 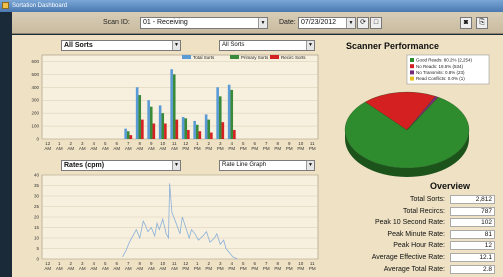 I want to click on legend-label: Read Conflicts: 0.0% (1), so click(x=440, y=78).